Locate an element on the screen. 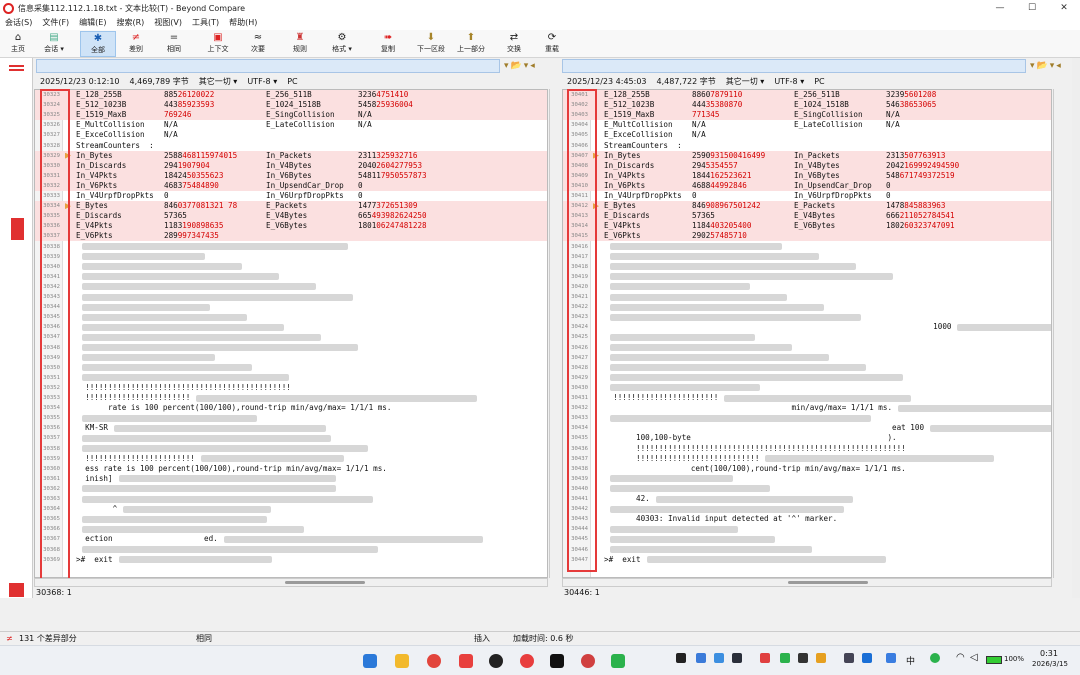  battery-icon is located at coordinates (994, 660).